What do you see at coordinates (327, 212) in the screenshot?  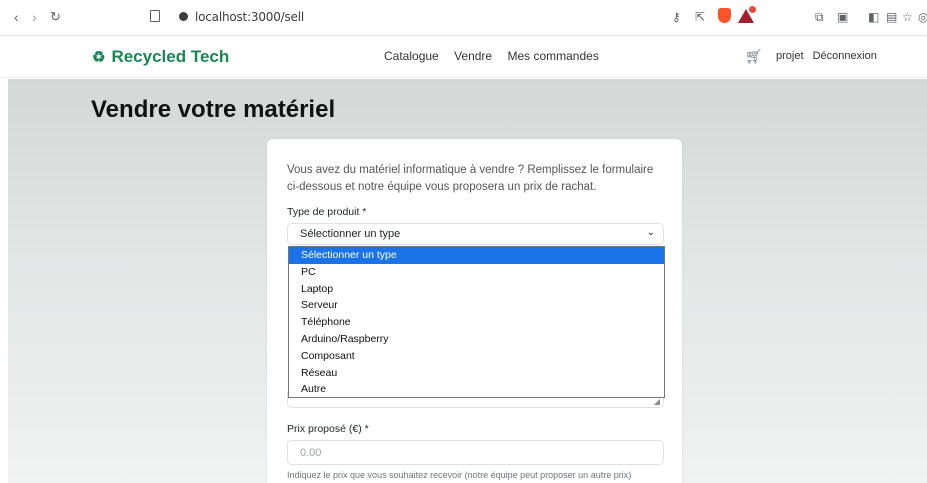 I see `product-type-label: Type de produit *` at bounding box center [327, 212].